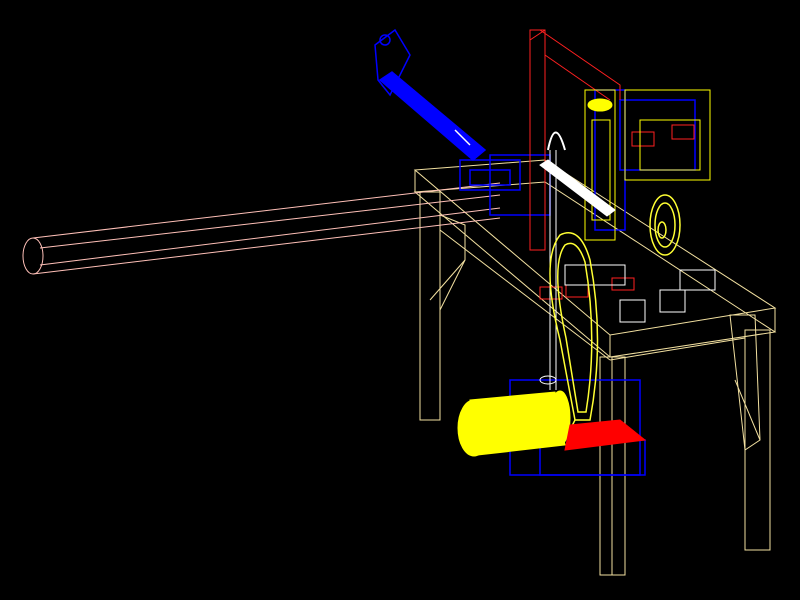 The image size is (800, 600). What do you see at coordinates (514, 423) in the screenshot?
I see `motor` at bounding box center [514, 423].